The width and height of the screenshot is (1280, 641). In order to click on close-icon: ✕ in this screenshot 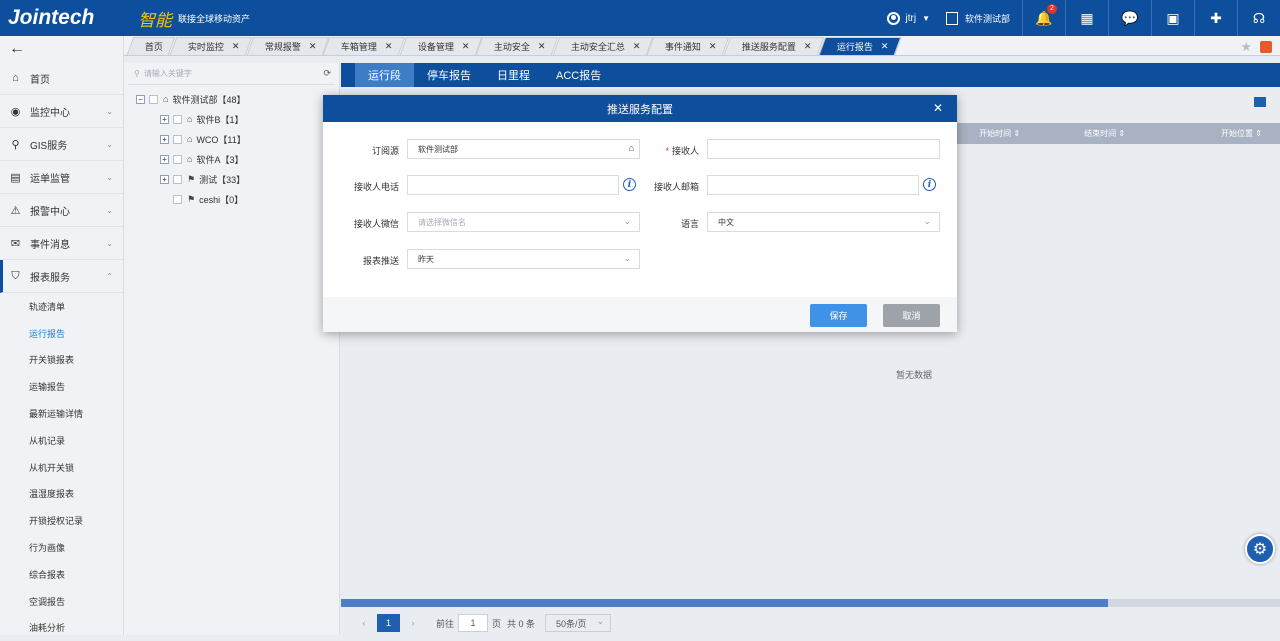, I will do `click(938, 108)`.